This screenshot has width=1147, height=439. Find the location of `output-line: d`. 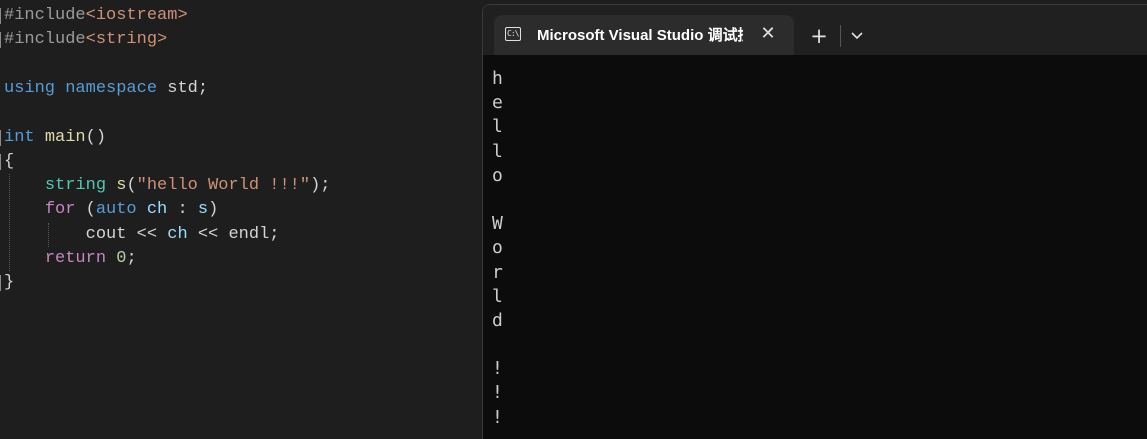

output-line: d is located at coordinates (497, 320).